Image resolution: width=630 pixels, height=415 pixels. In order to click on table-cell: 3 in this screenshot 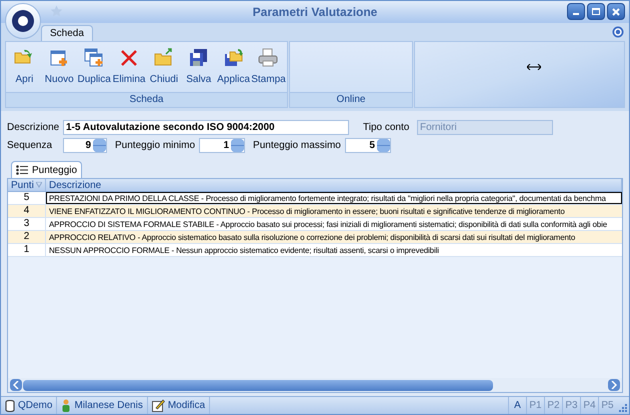, I will do `click(27, 224)`.